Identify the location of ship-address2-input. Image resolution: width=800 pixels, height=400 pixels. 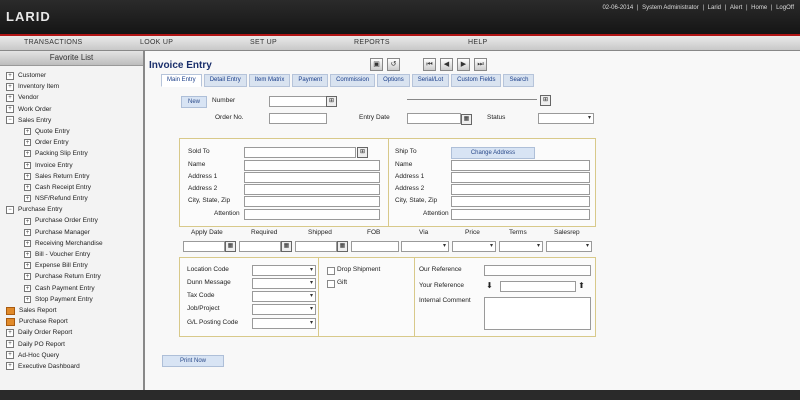
(520, 189).